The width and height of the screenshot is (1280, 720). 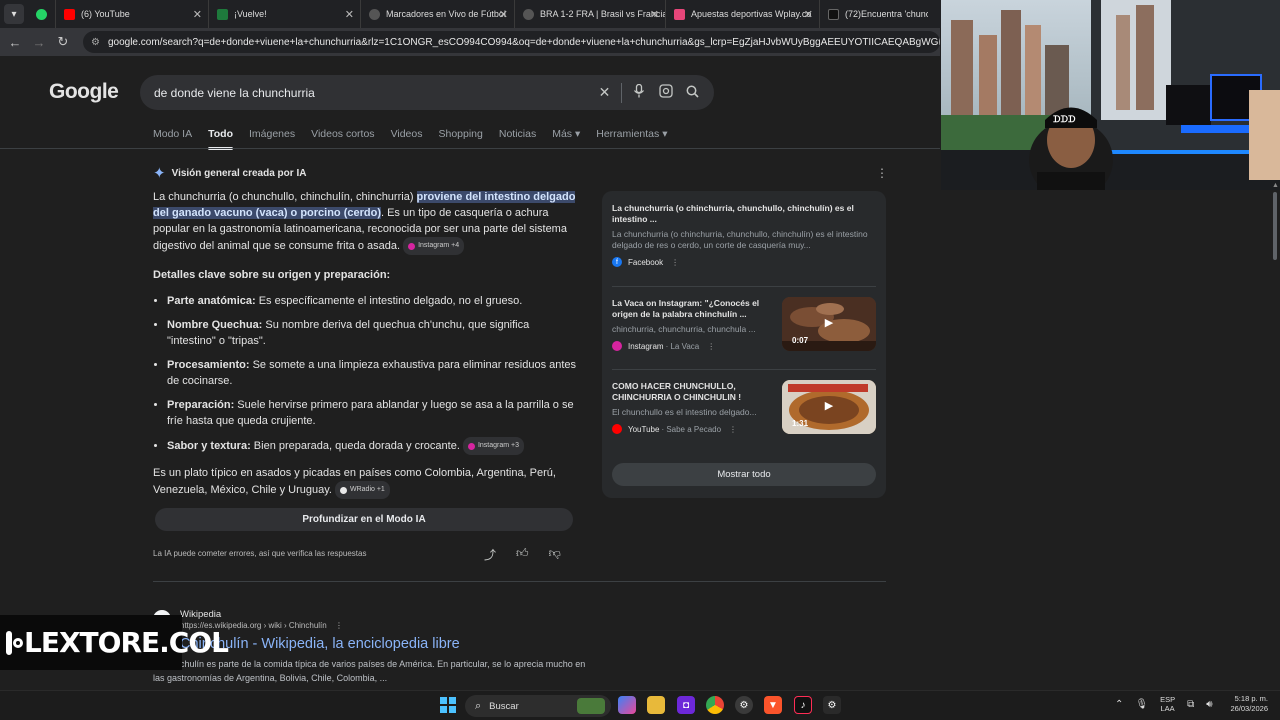 I want to click on system-tray: ⌃ 🎙︎ ESP LAA ⧉ 🔊︎, so click(x=1164, y=704).